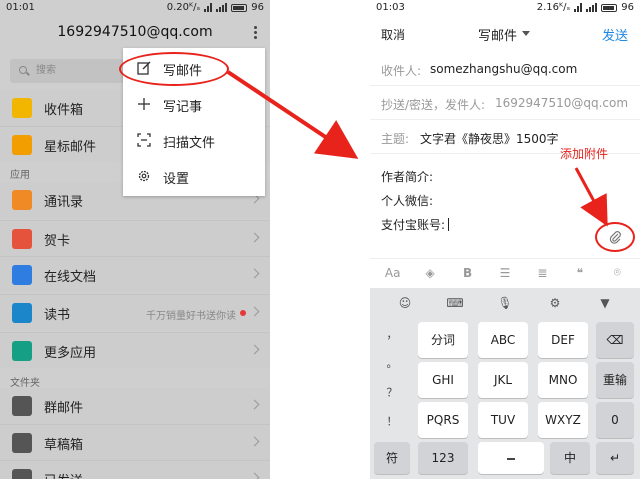 The width and height of the screenshot is (640, 479). What do you see at coordinates (194, 104) in the screenshot?
I see `menu-item-note: 写记事` at bounding box center [194, 104].